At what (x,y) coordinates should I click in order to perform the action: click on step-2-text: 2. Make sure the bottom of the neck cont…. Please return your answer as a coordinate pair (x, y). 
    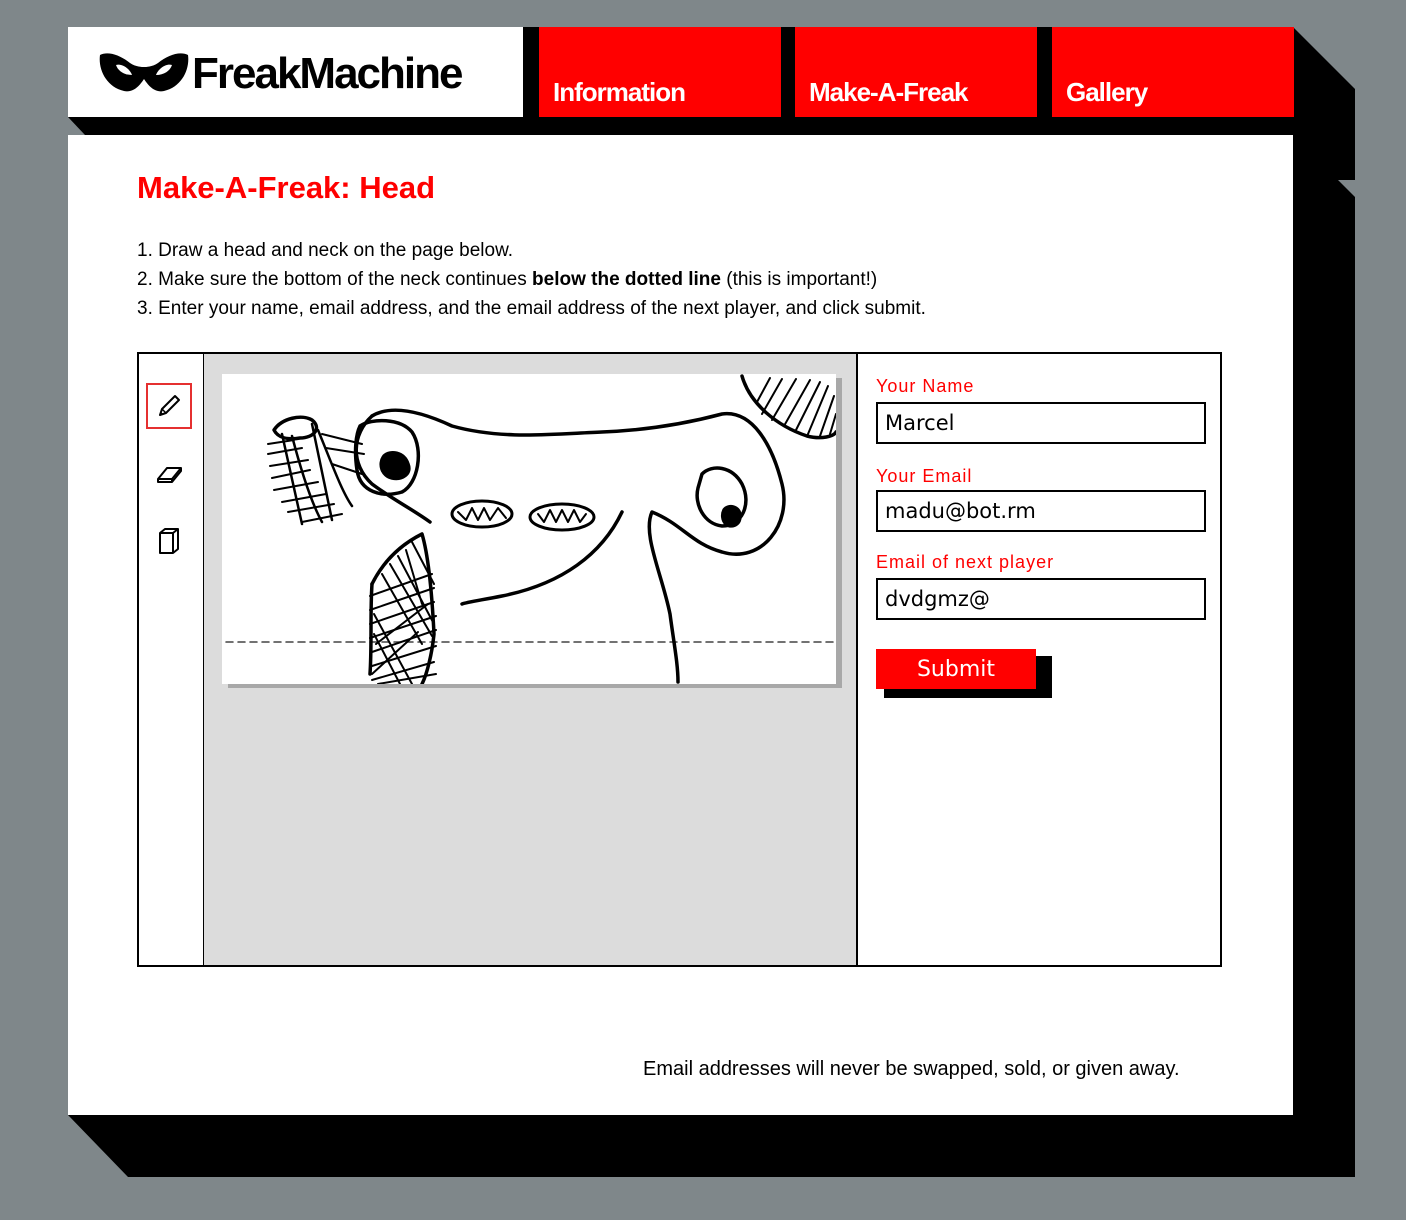
    Looking at the image, I should click on (335, 279).